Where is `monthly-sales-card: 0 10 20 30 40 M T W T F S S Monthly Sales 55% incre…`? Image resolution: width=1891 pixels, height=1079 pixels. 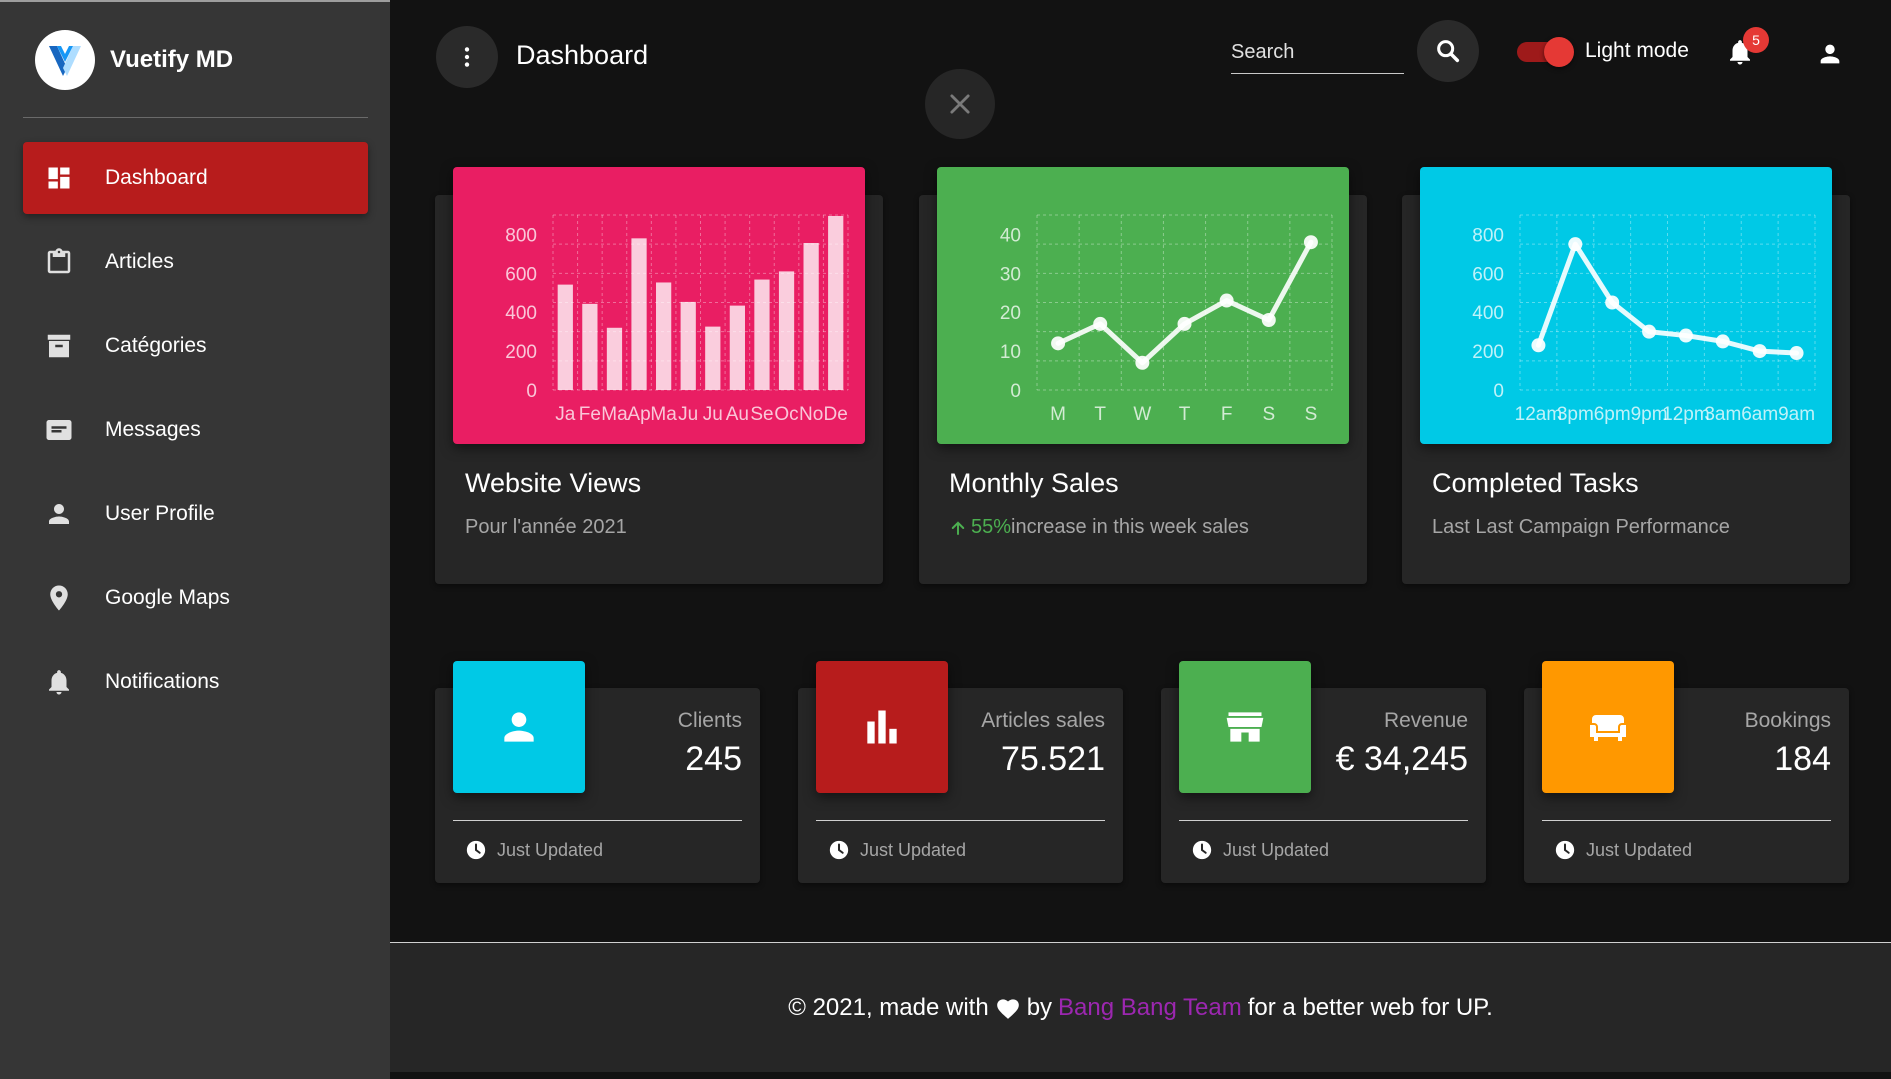 monthly-sales-card: 0 10 20 30 40 M T W T F S S Monthly Sales 55% incre… is located at coordinates (1143, 375).